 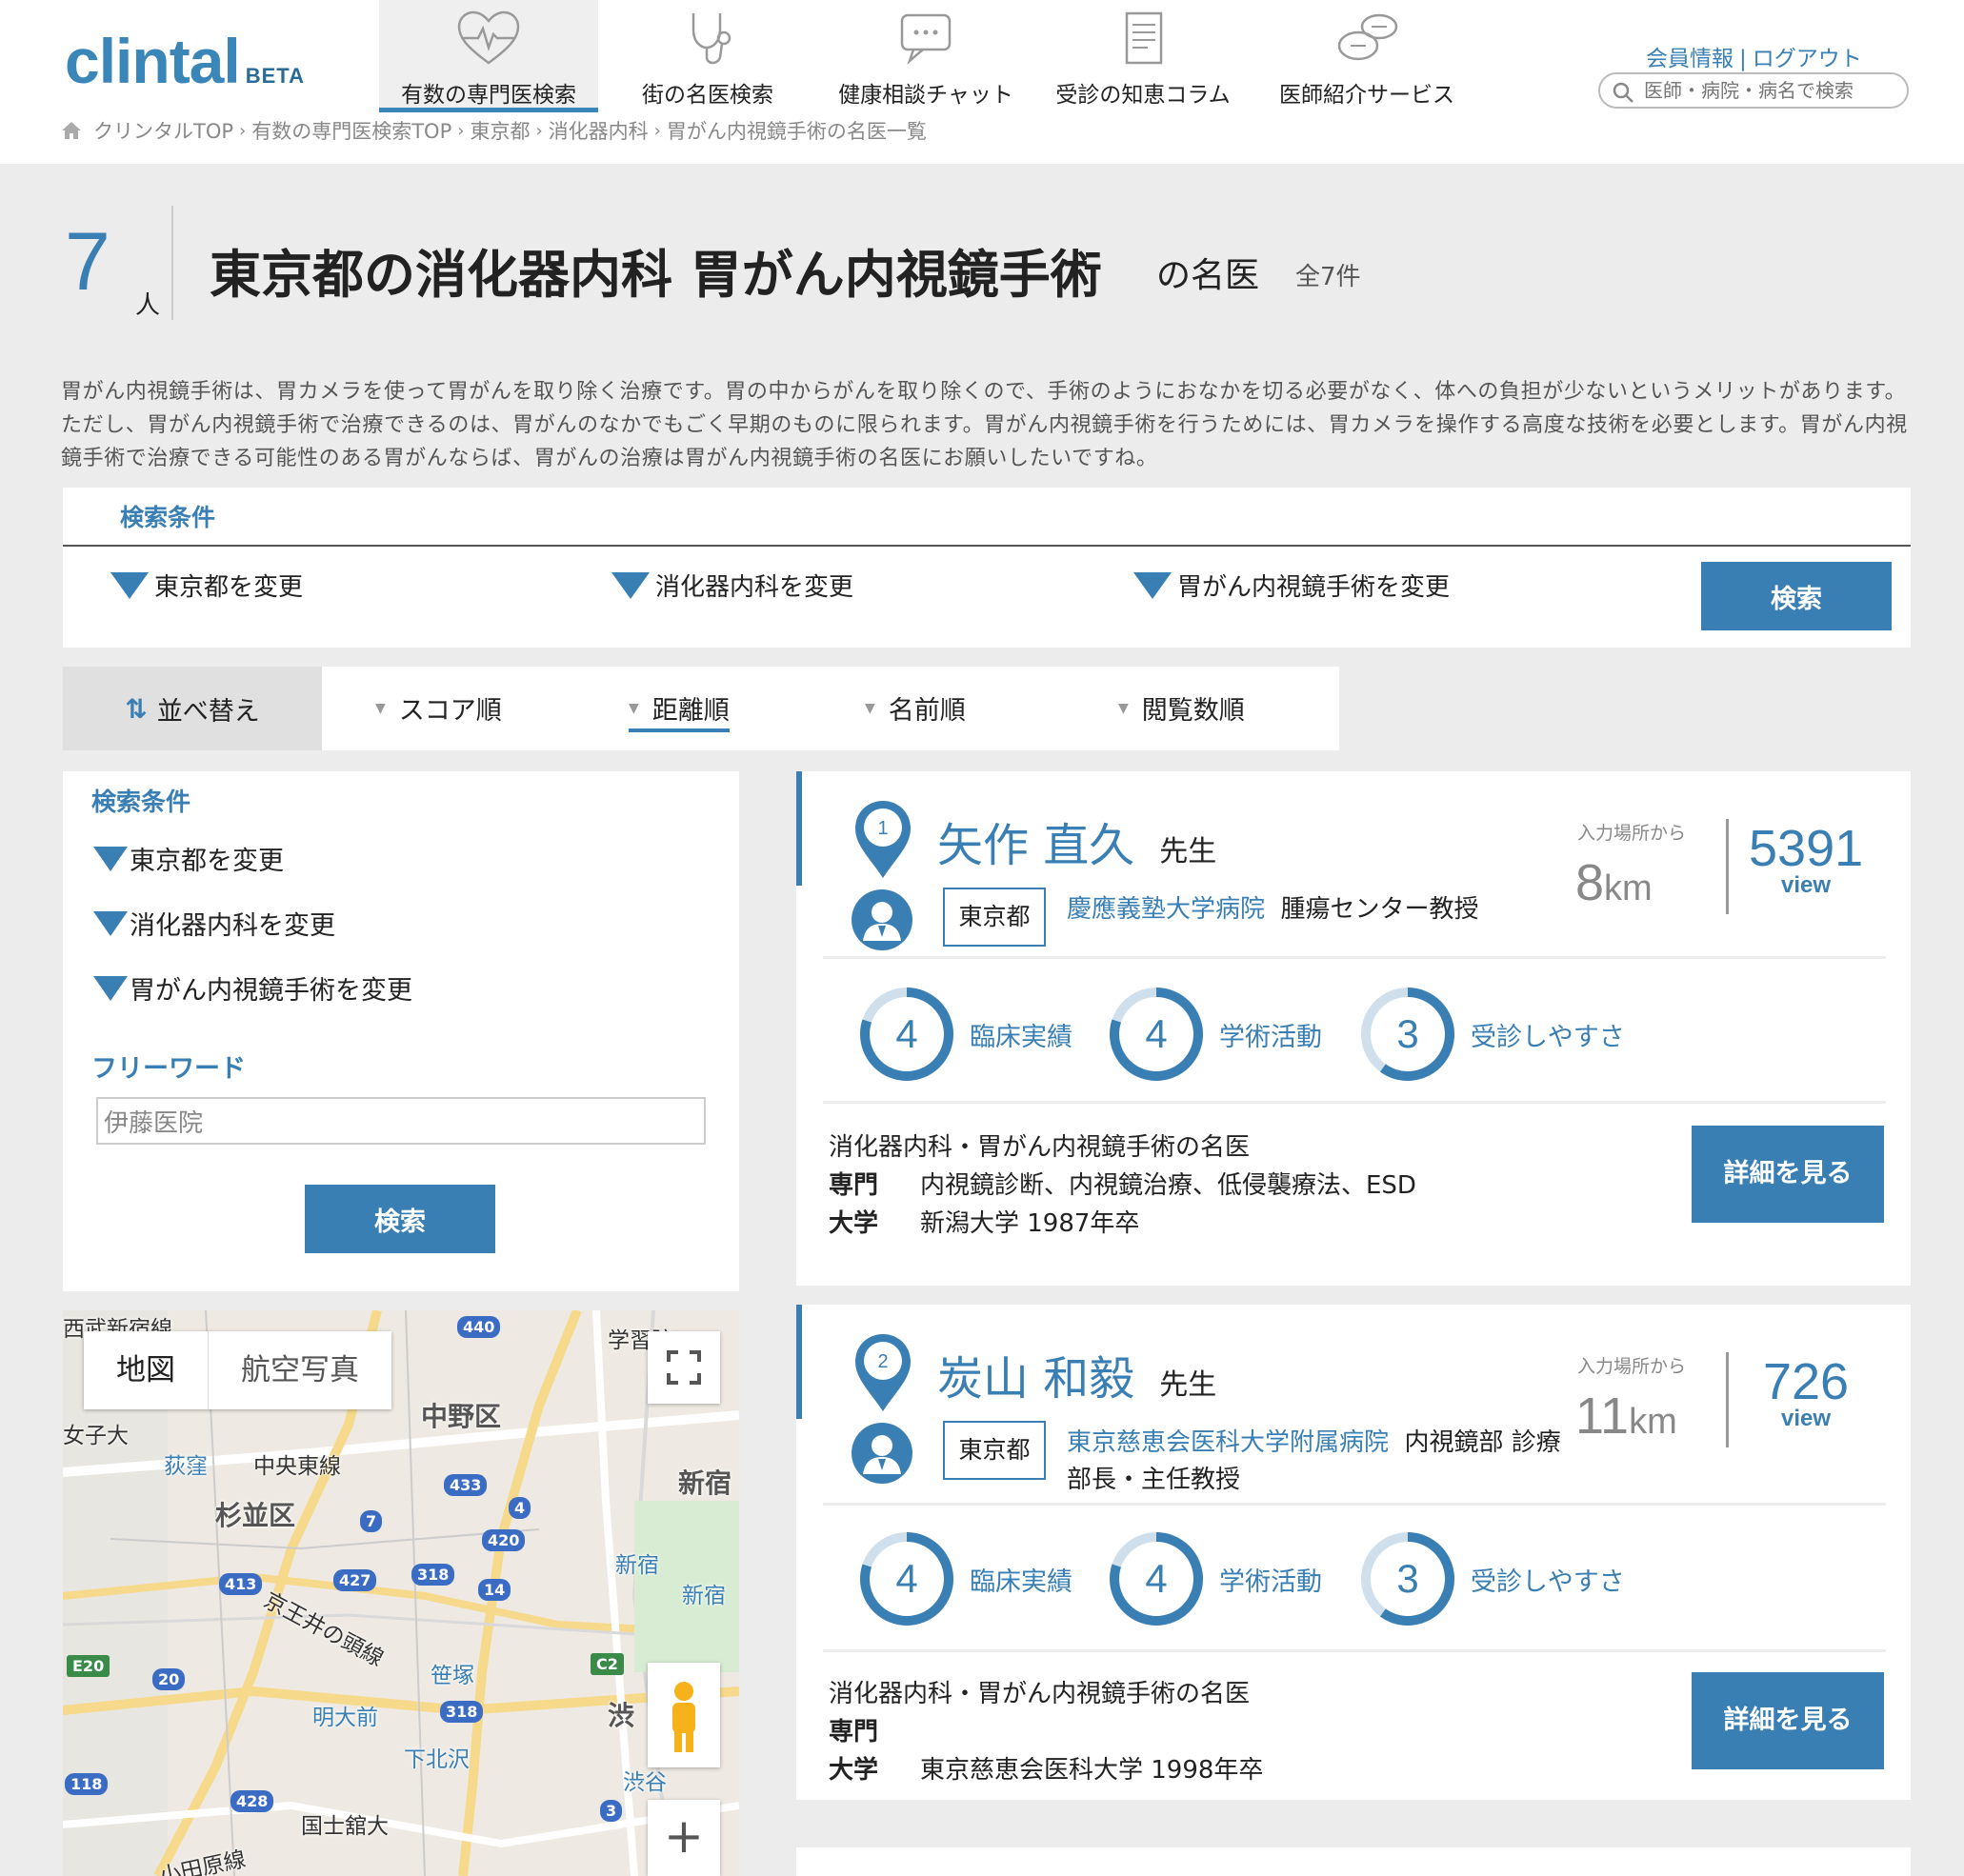 What do you see at coordinates (163, 130) in the screenshot?
I see `breadcrumb-item: クリンタルTOP` at bounding box center [163, 130].